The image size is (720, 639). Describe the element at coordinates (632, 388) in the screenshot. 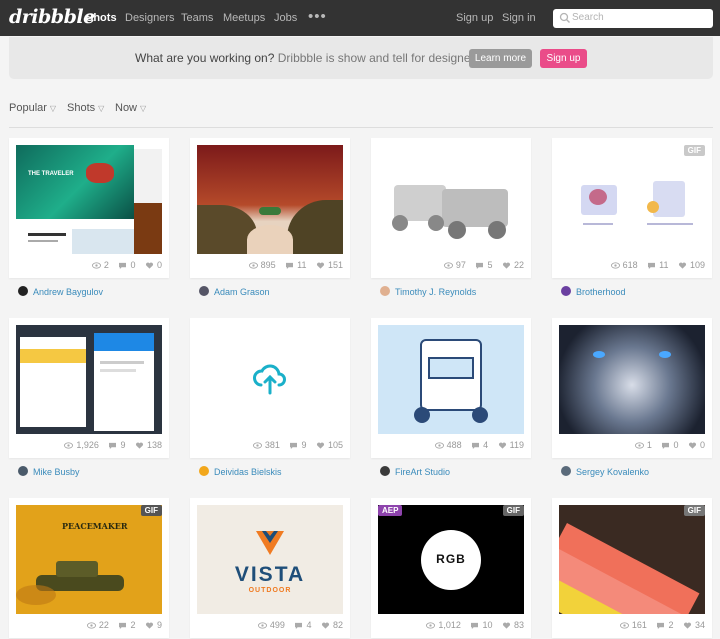

I see `shot-card: 1 0 0` at that location.